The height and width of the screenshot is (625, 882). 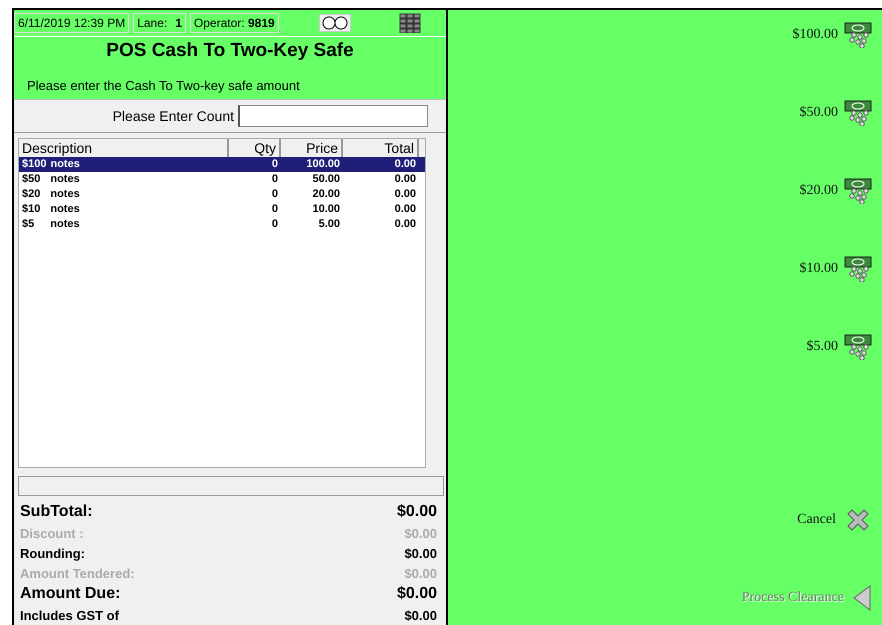 What do you see at coordinates (333, 116) in the screenshot?
I see `count-input` at bounding box center [333, 116].